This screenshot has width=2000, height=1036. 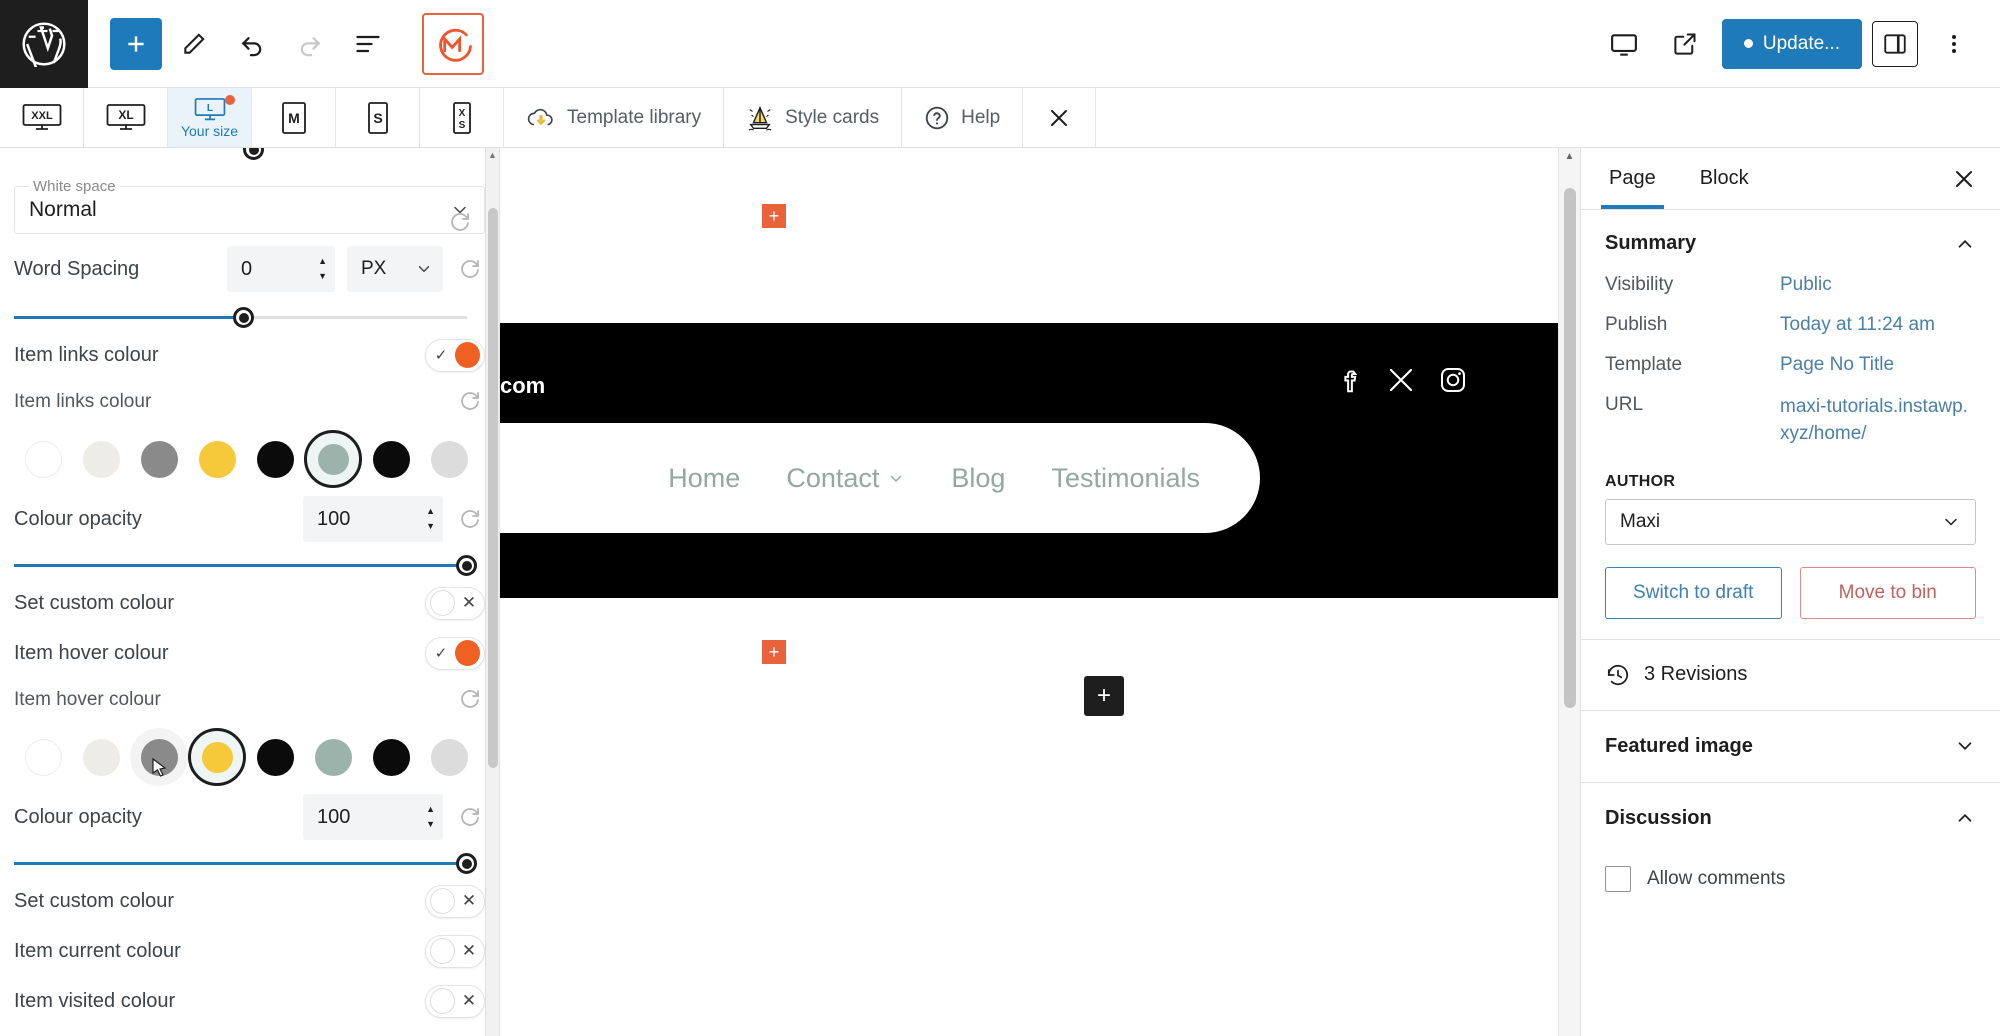 I want to click on nav-item-home: Home, so click(x=704, y=478).